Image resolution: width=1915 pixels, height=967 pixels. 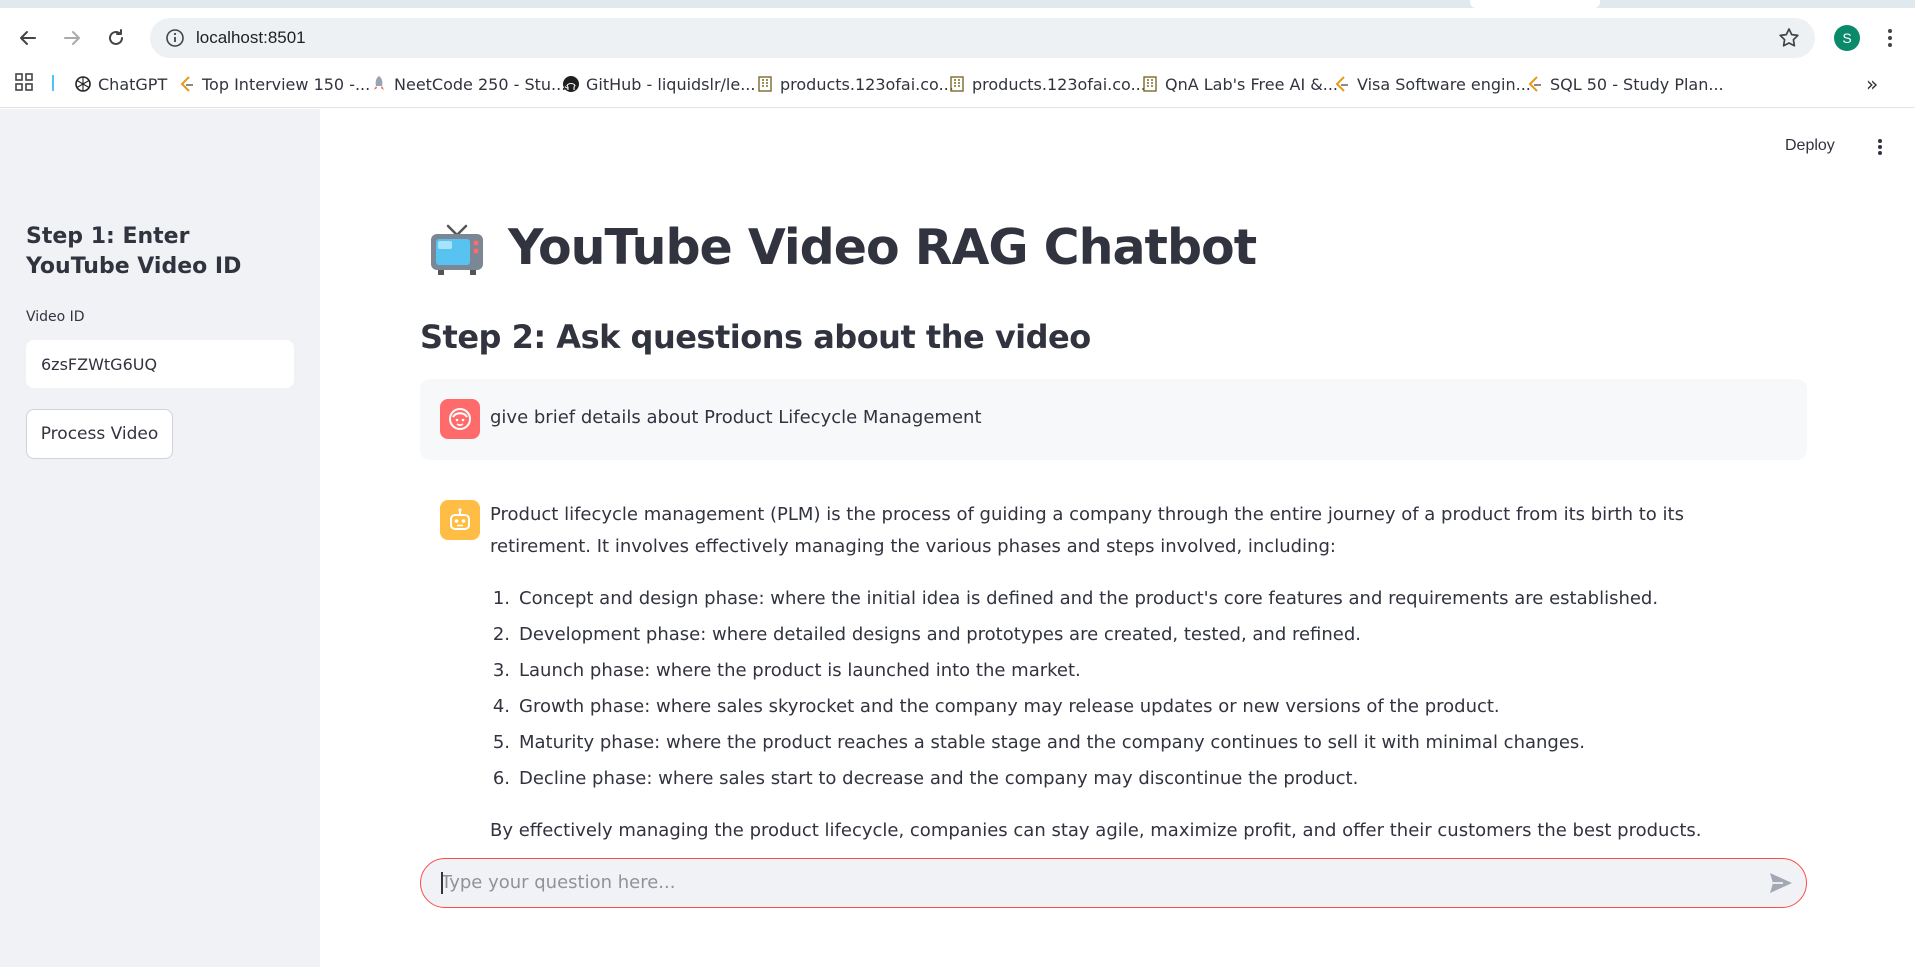 What do you see at coordinates (1091, 882) in the screenshot?
I see `chat-input` at bounding box center [1091, 882].